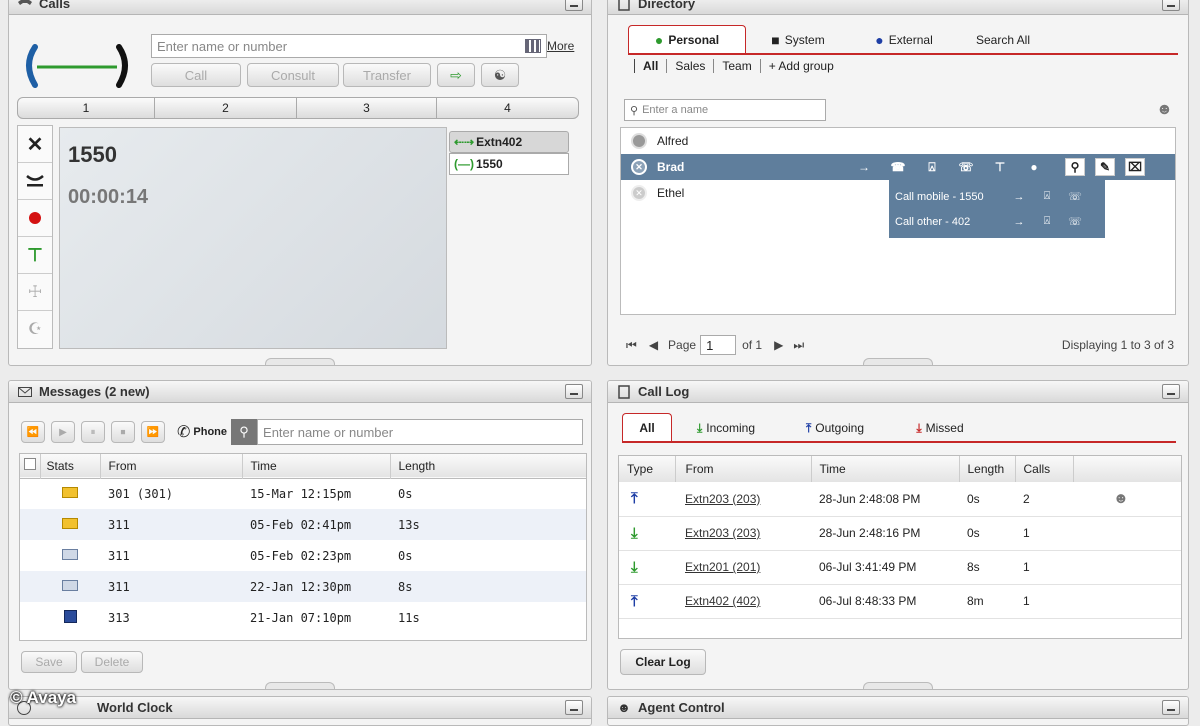 The width and height of the screenshot is (1200, 726). What do you see at coordinates (835, 428) in the screenshot?
I see `tab-outgoing: ⤒ Outgoing` at bounding box center [835, 428].